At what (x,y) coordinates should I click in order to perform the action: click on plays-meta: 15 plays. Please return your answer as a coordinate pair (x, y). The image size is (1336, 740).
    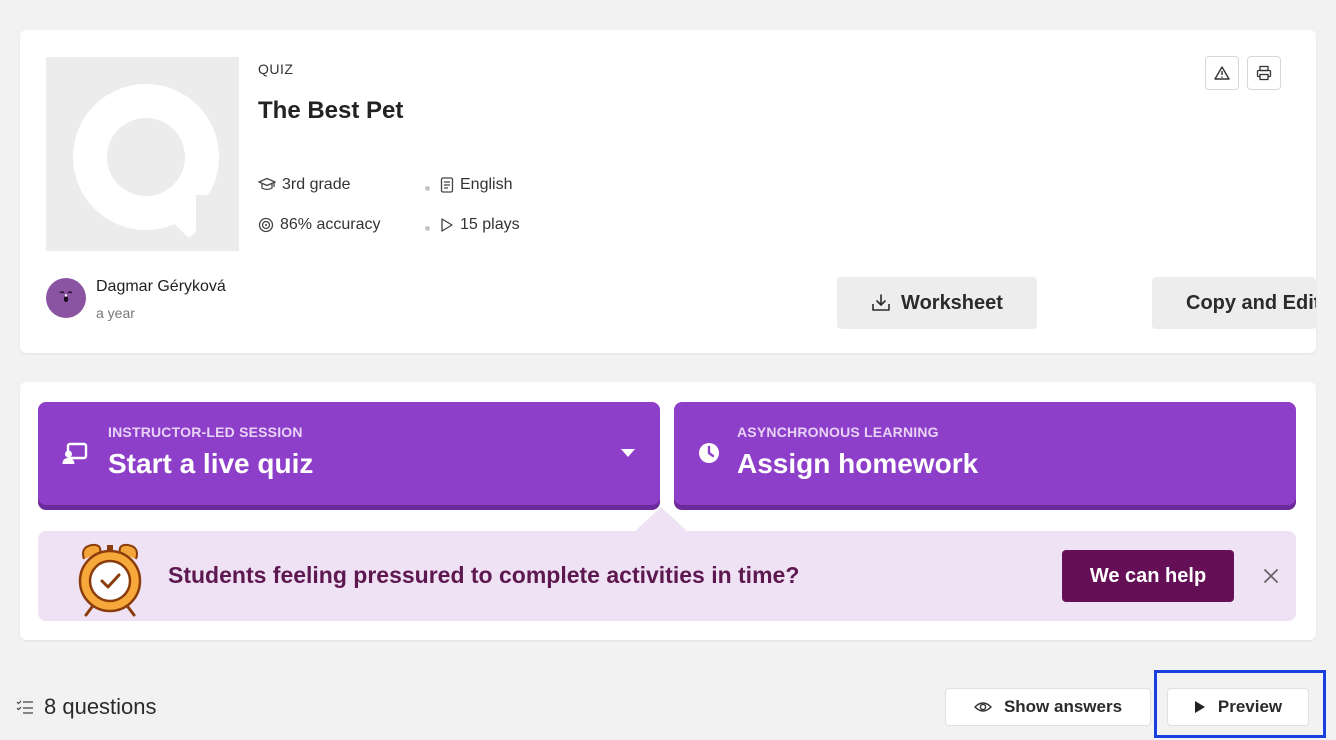
    Looking at the image, I should click on (480, 225).